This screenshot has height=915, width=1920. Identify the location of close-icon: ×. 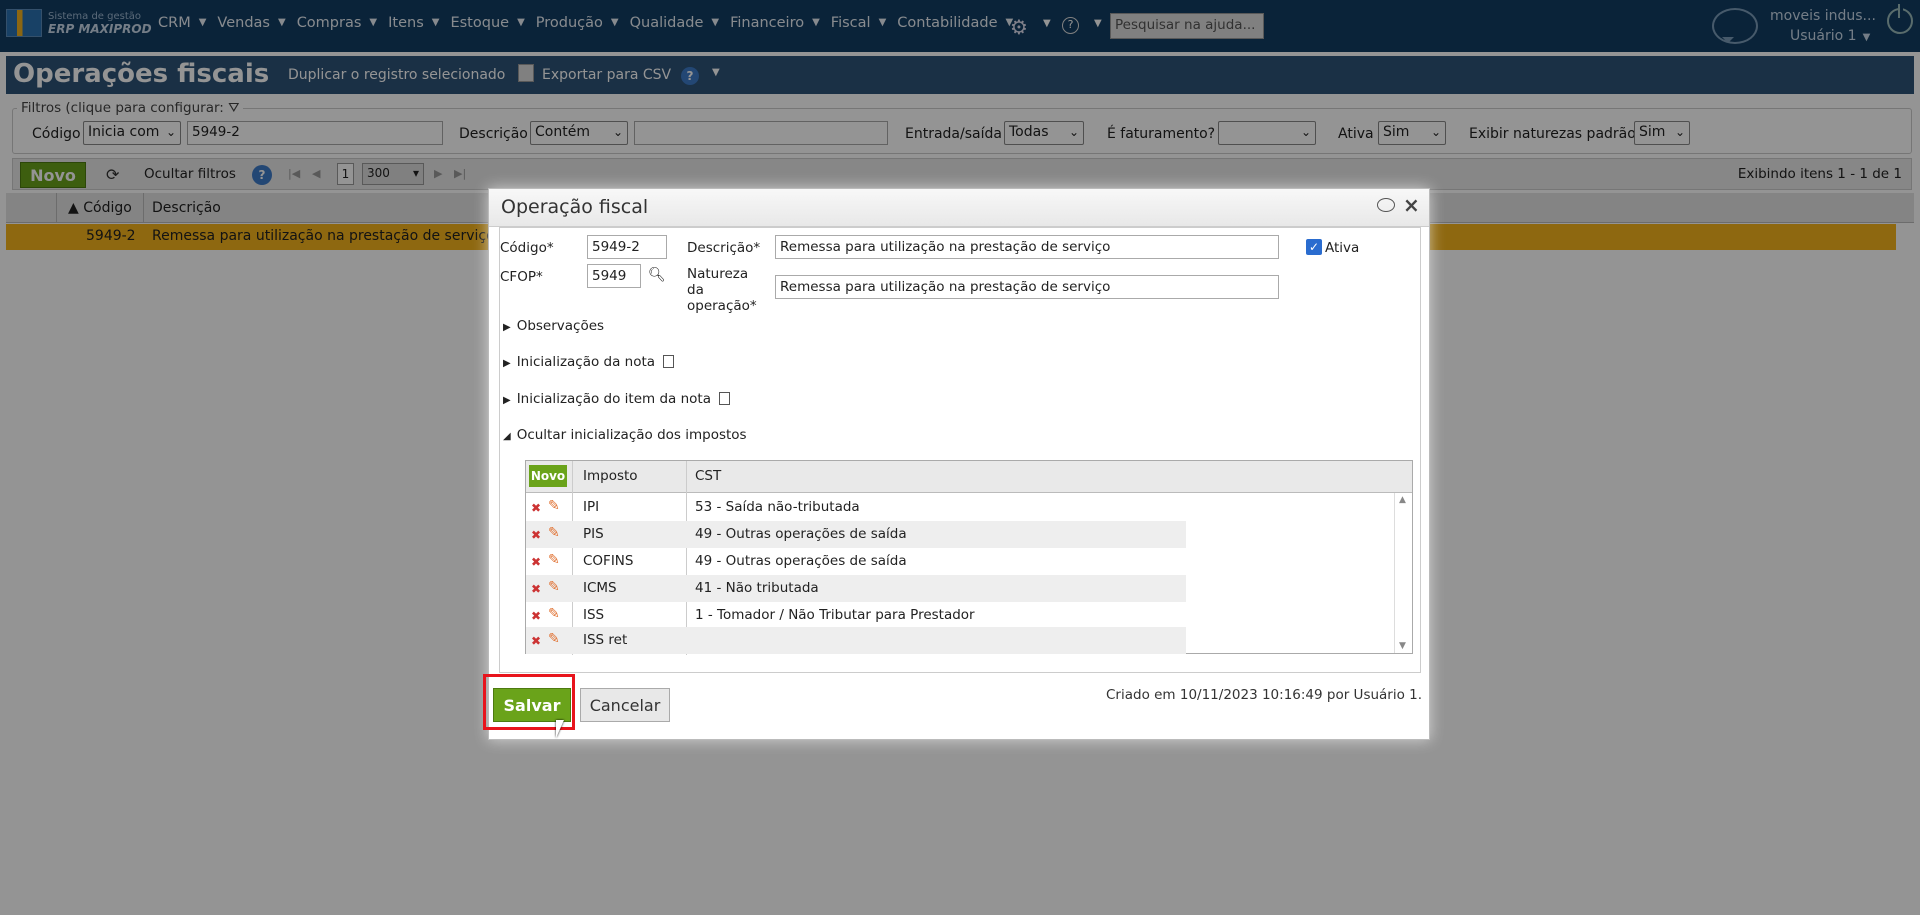
(1411, 205).